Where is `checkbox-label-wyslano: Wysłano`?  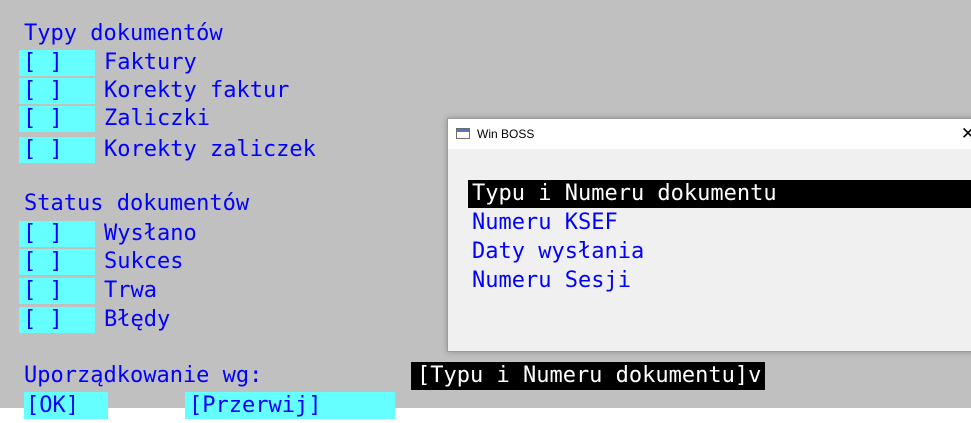
checkbox-label-wyslano: Wysłano is located at coordinates (150, 233).